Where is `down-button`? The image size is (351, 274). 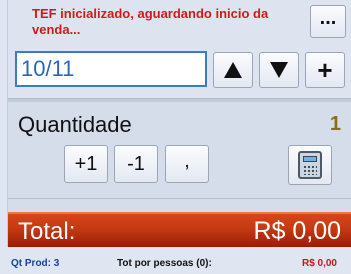 down-button is located at coordinates (279, 70).